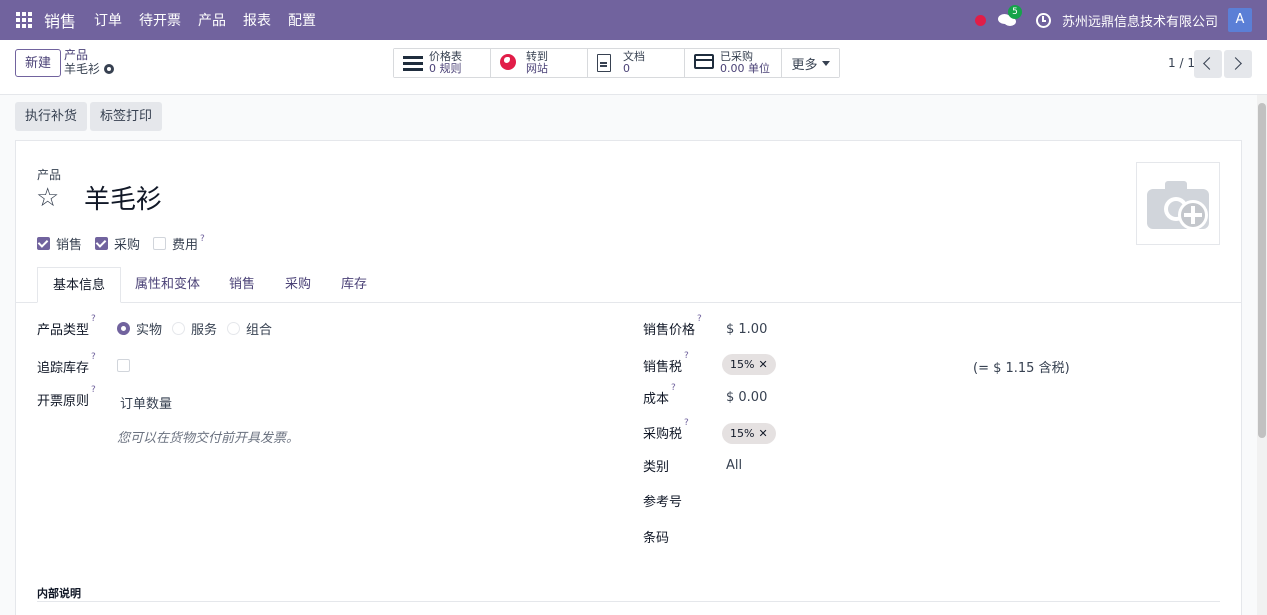 The width and height of the screenshot is (1267, 615). I want to click on camera-add-icon, so click(1178, 205).